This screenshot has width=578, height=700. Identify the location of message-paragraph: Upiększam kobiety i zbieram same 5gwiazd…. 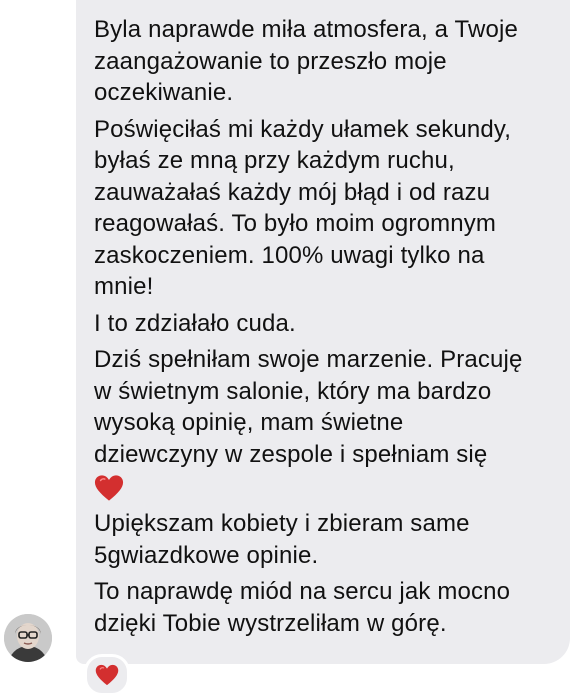
(329, 539).